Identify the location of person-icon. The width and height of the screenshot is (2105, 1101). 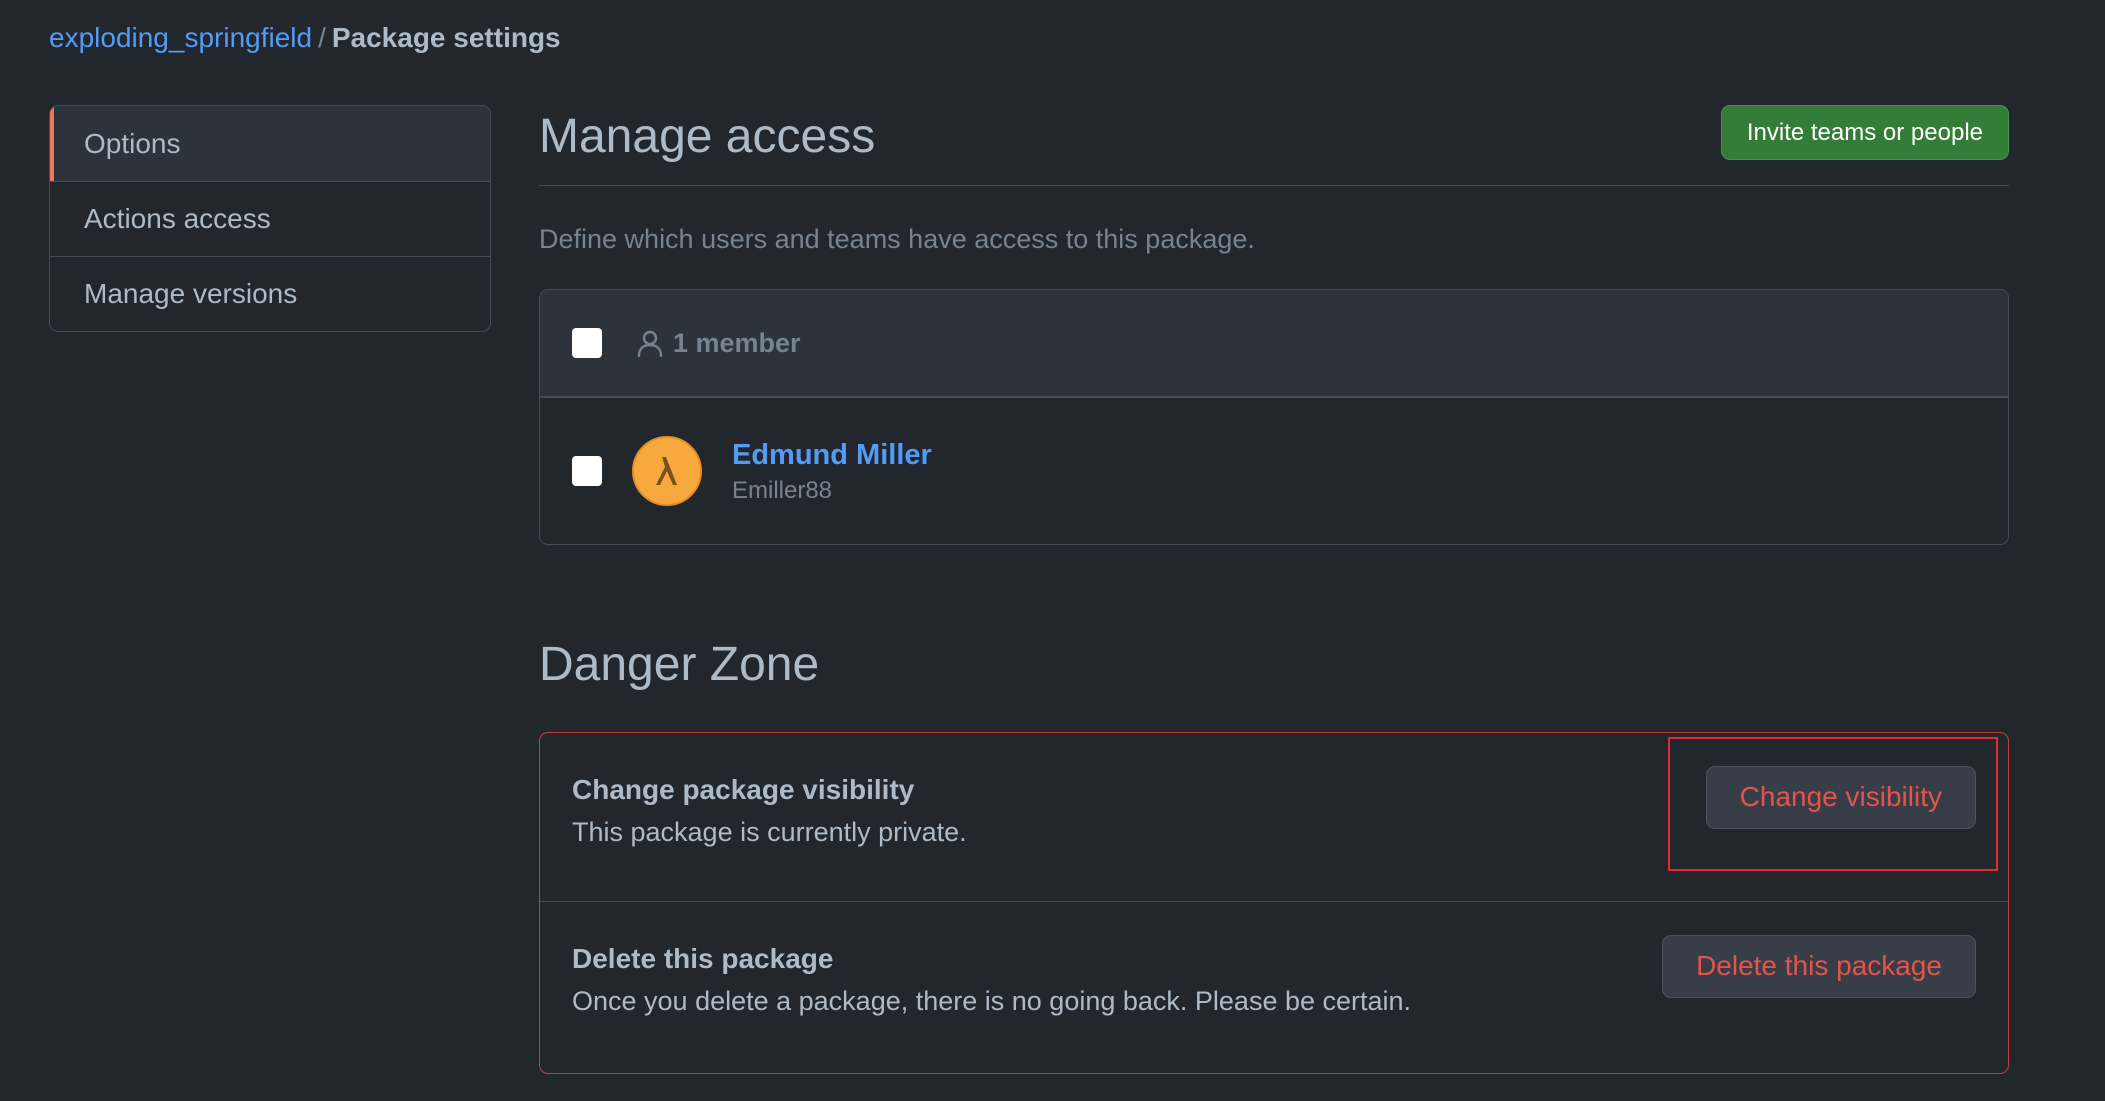
(650, 343).